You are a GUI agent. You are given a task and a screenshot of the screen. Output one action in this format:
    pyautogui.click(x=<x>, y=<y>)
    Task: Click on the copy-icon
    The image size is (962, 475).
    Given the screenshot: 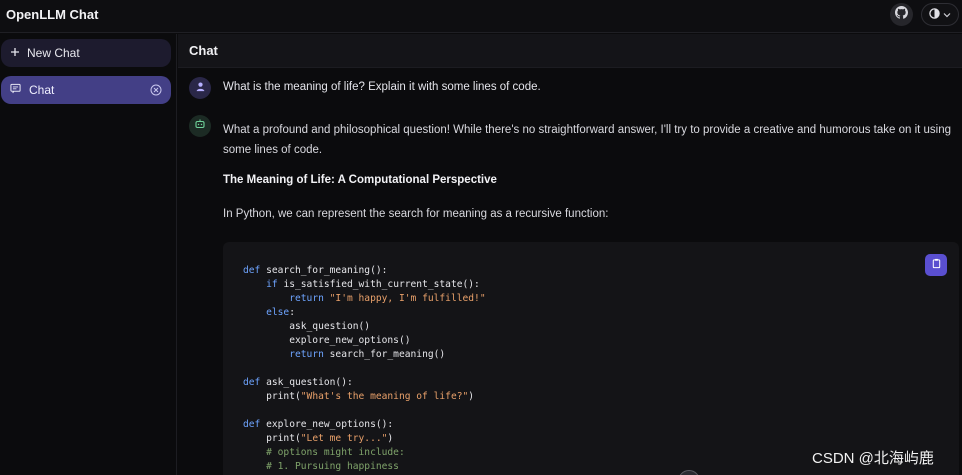 What is the action you would take?
    pyautogui.click(x=936, y=265)
    